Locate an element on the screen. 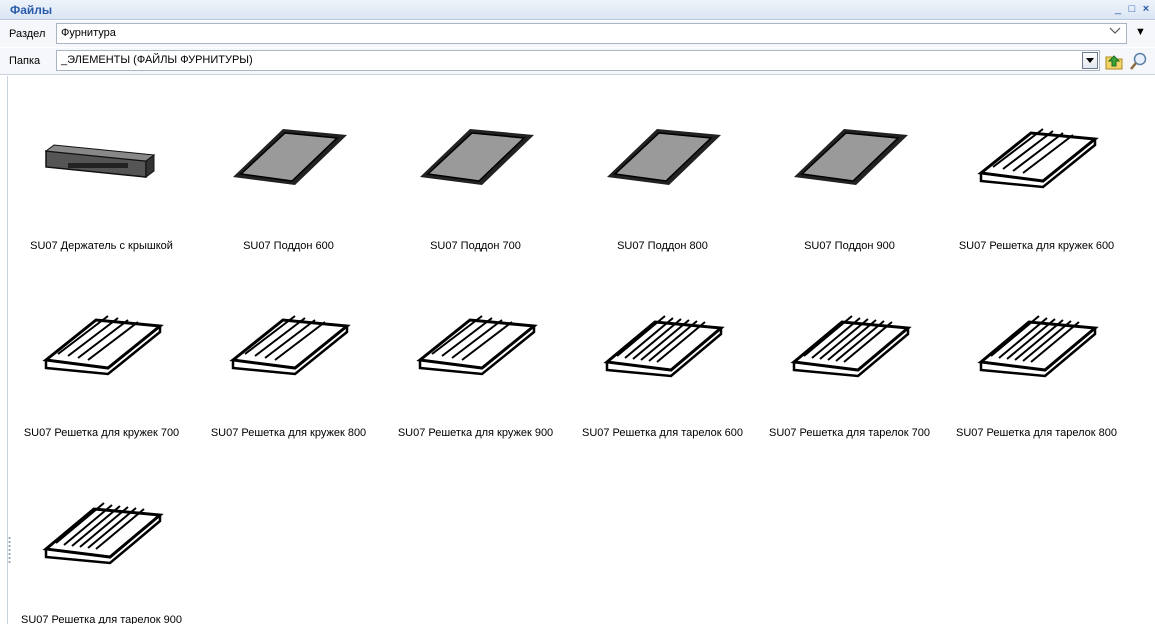  file-item-label: SU07 Решетка для тарелок 900 is located at coordinates (101, 619).